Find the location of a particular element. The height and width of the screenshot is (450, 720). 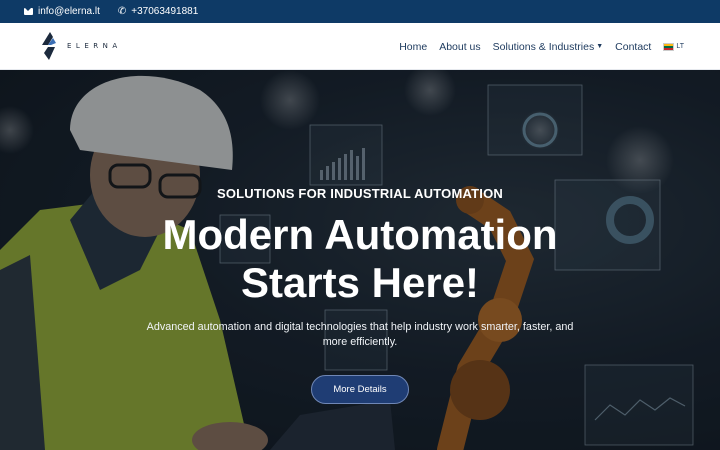

chevron-down-icon: ▼ is located at coordinates (600, 46).